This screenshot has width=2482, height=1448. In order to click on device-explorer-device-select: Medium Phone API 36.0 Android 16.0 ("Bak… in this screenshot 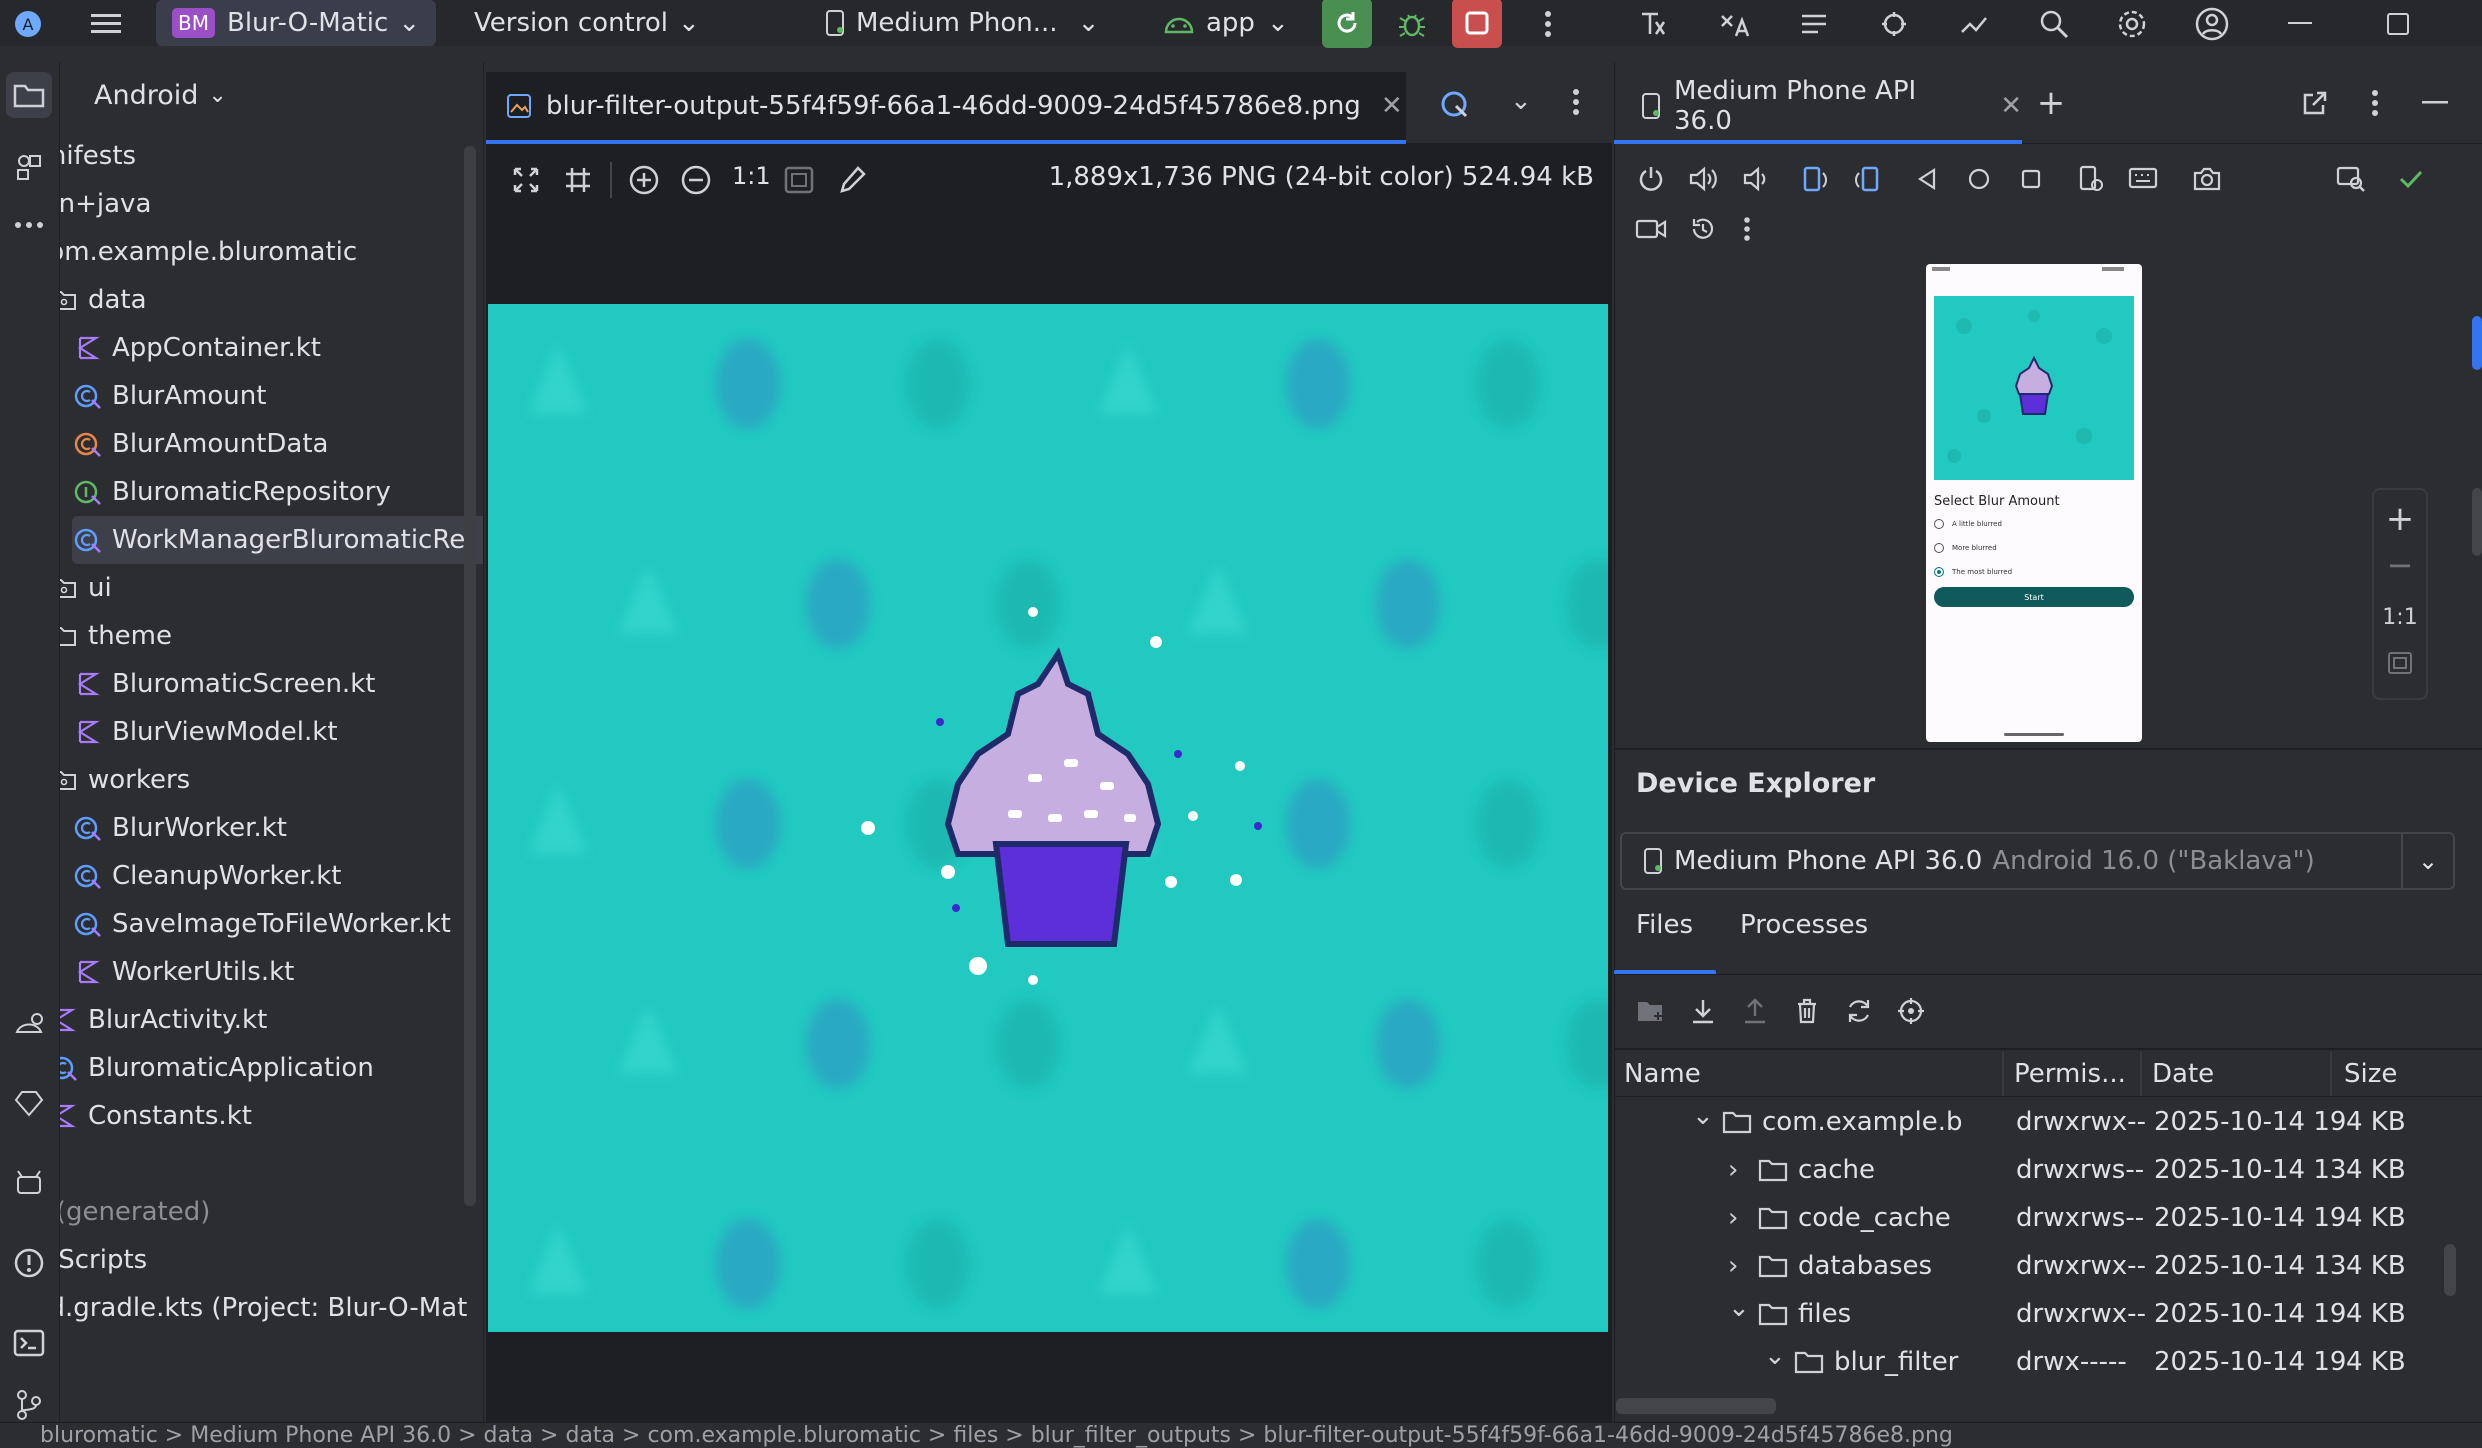, I will do `click(2037, 861)`.